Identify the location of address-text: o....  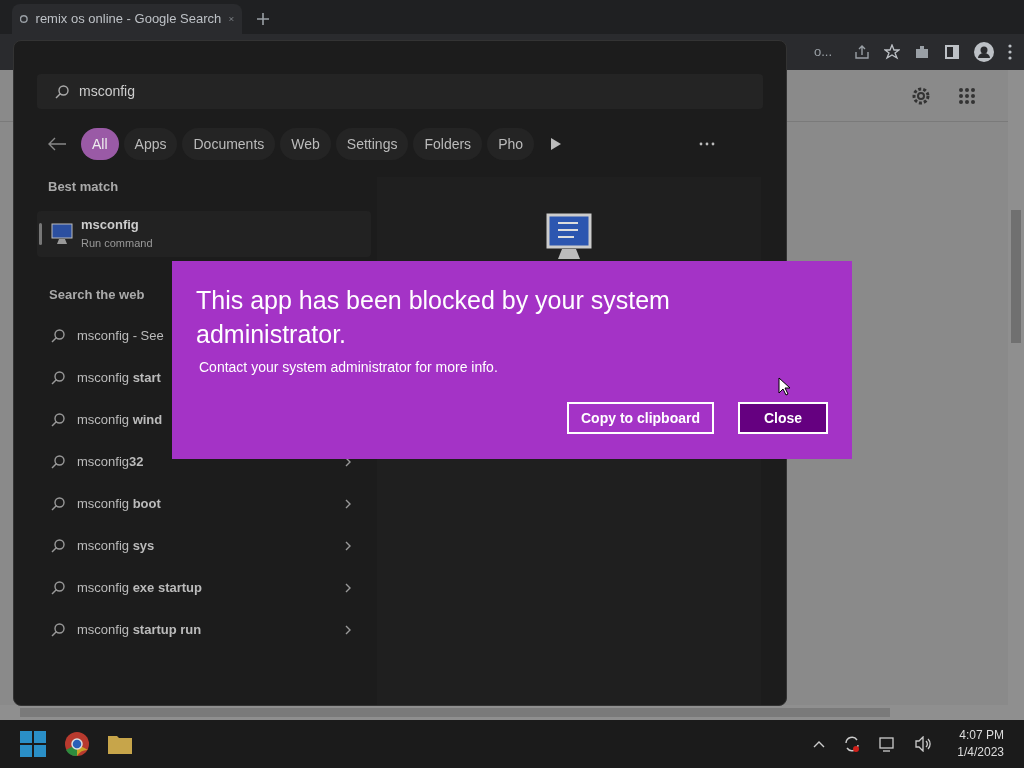
(822, 52).